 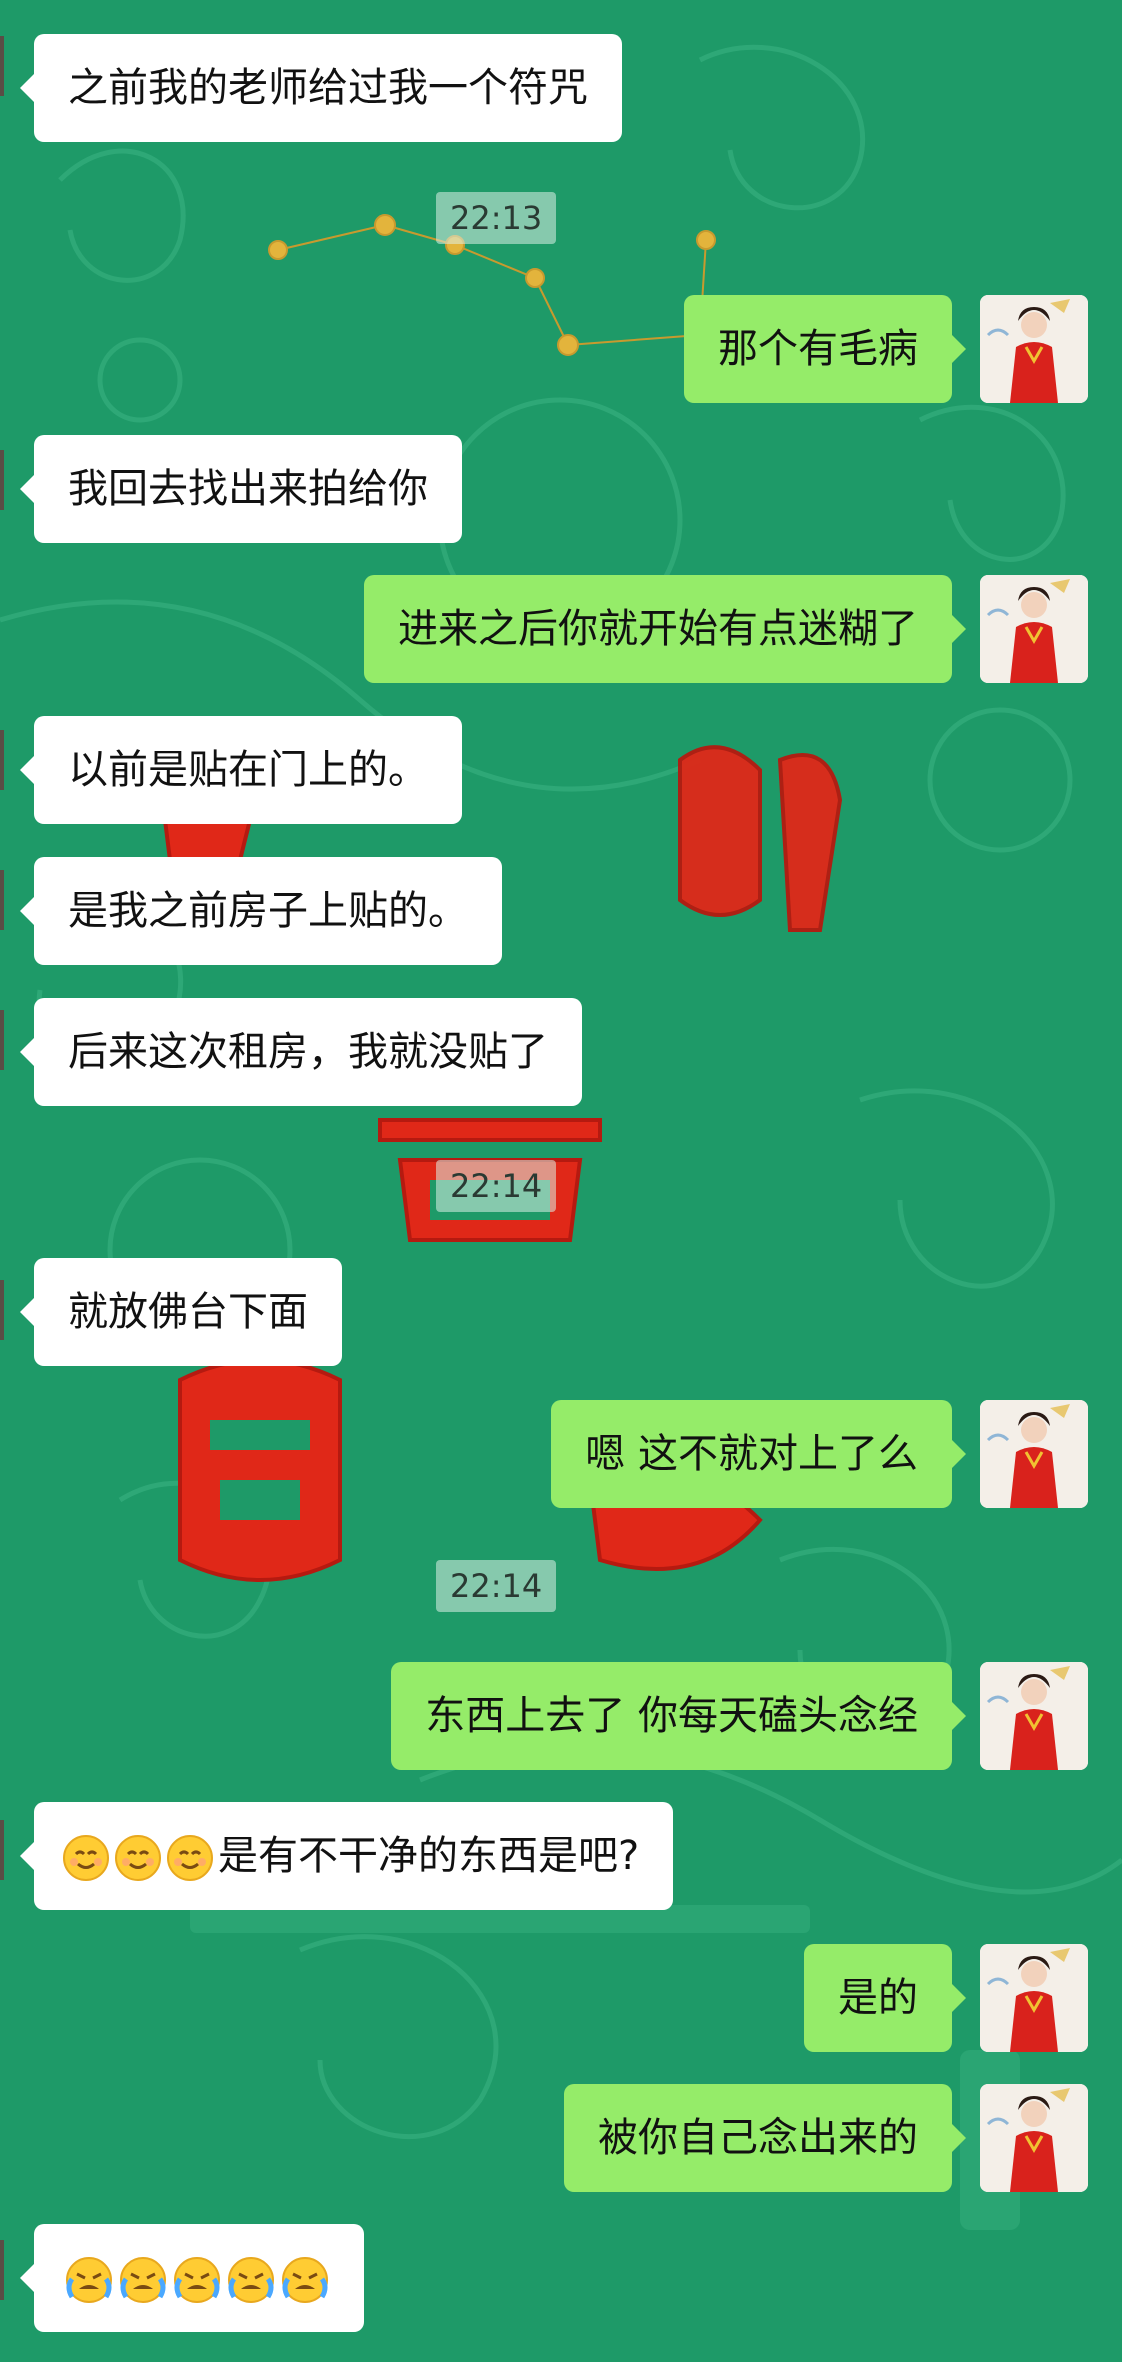 What do you see at coordinates (429, 1856) in the screenshot?
I see `message-text: 是有不干净的东西是吧?` at bounding box center [429, 1856].